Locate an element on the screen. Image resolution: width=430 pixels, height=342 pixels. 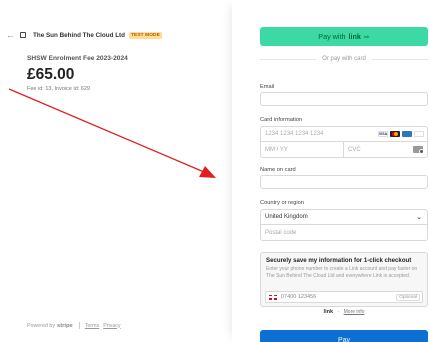
amex-icon is located at coordinates (407, 134).